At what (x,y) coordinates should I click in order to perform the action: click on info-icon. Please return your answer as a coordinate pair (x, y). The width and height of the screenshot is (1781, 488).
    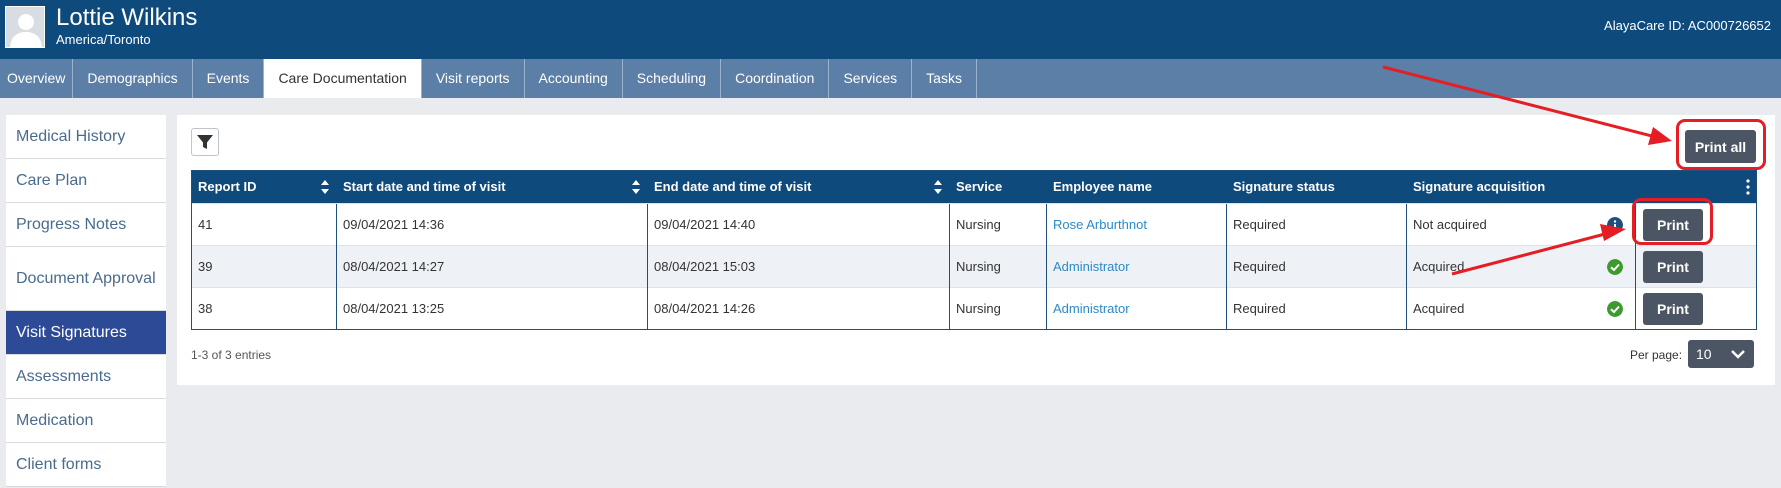
    Looking at the image, I should click on (1615, 225).